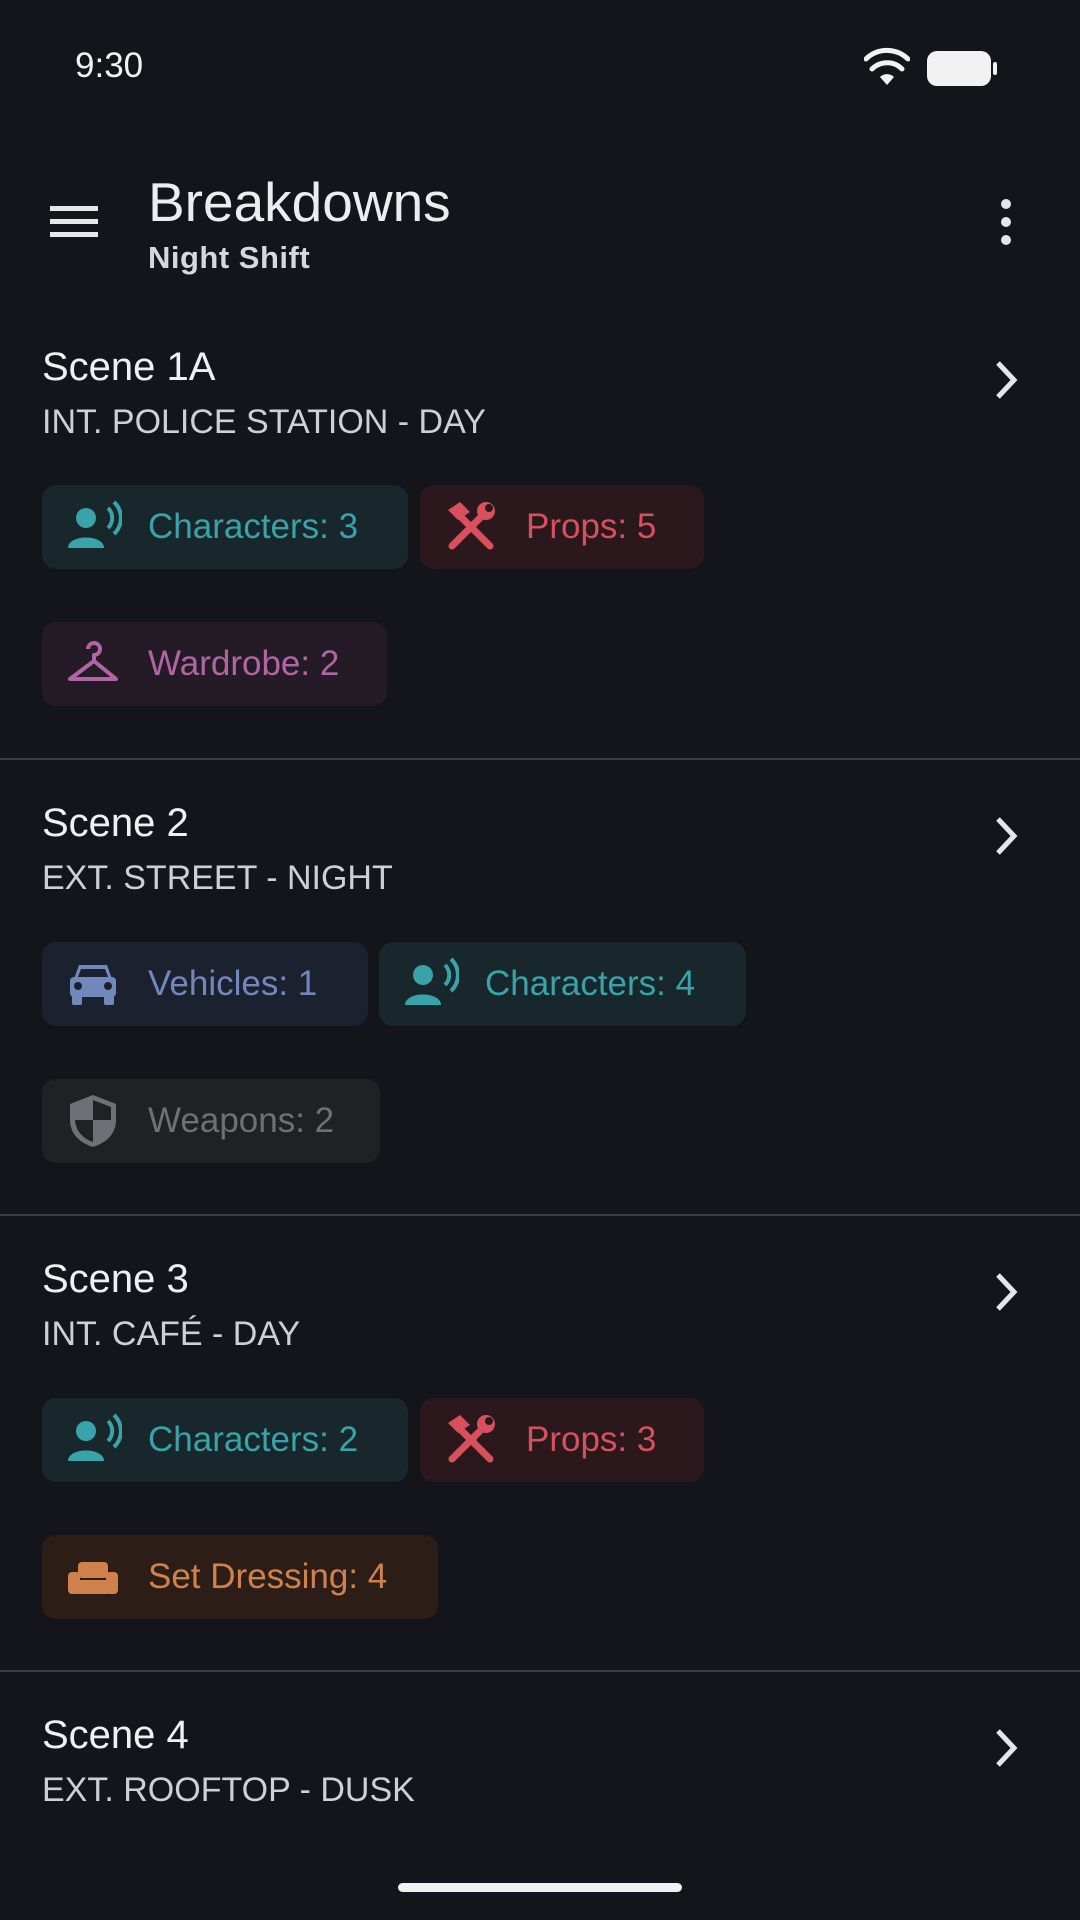 Image resolution: width=1080 pixels, height=1920 pixels. I want to click on scene-title: Scene 4, so click(115, 1735).